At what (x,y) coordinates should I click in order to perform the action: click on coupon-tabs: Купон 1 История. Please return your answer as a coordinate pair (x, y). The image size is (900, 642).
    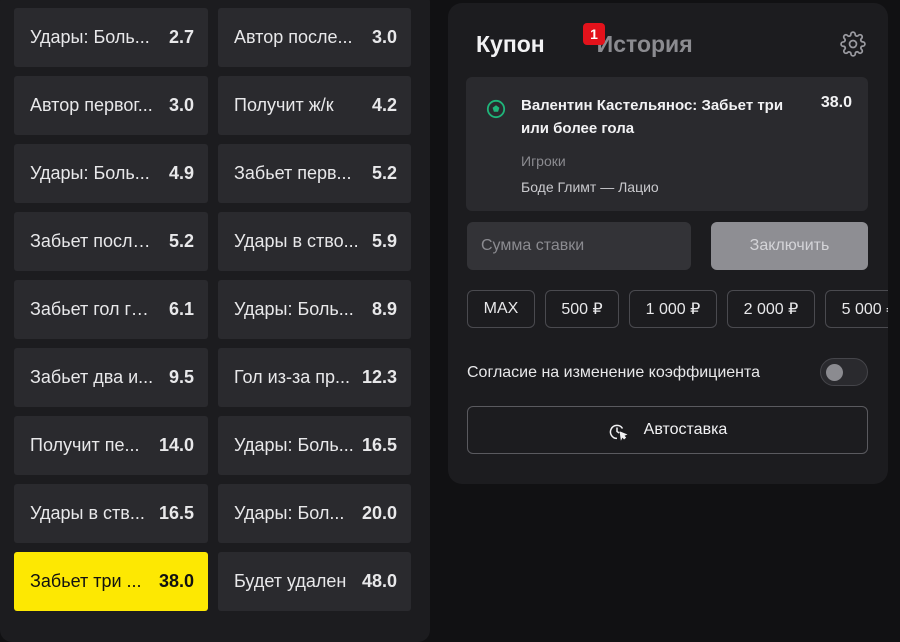
    Looking at the image, I should click on (584, 40).